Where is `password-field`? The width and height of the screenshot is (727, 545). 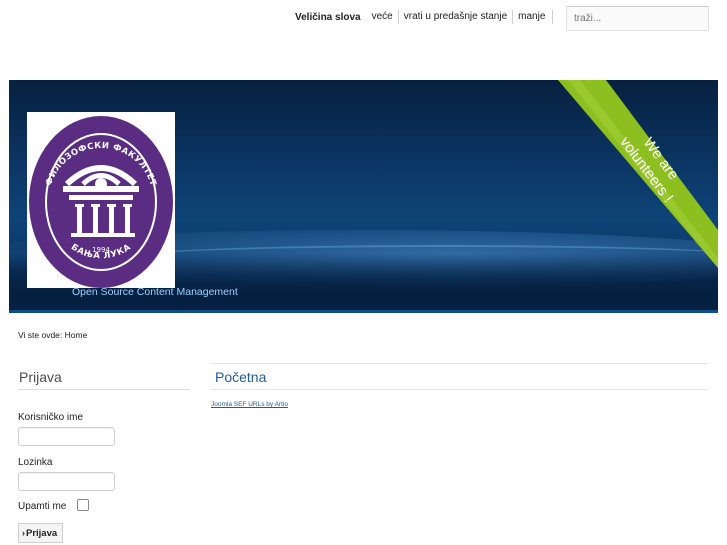
password-field is located at coordinates (66, 481).